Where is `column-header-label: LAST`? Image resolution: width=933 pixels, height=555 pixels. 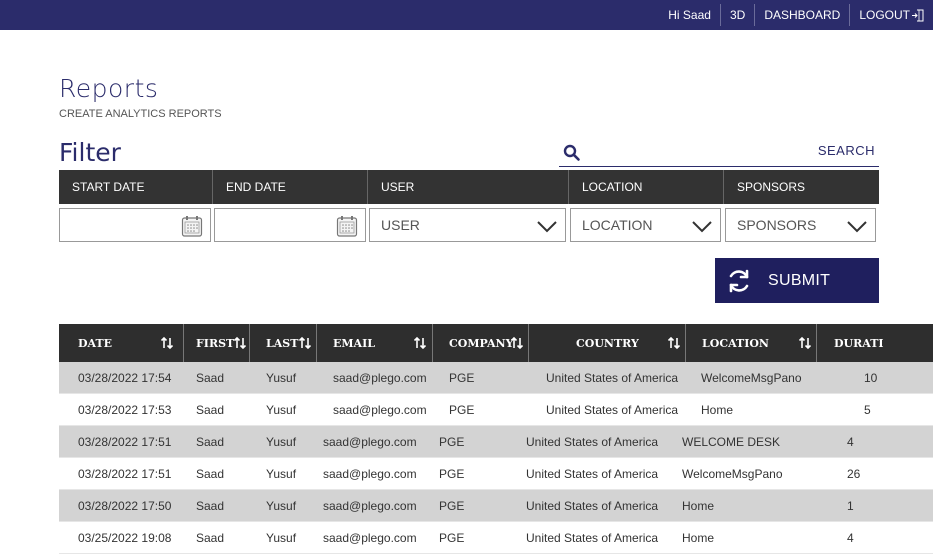 column-header-label: LAST is located at coordinates (282, 343).